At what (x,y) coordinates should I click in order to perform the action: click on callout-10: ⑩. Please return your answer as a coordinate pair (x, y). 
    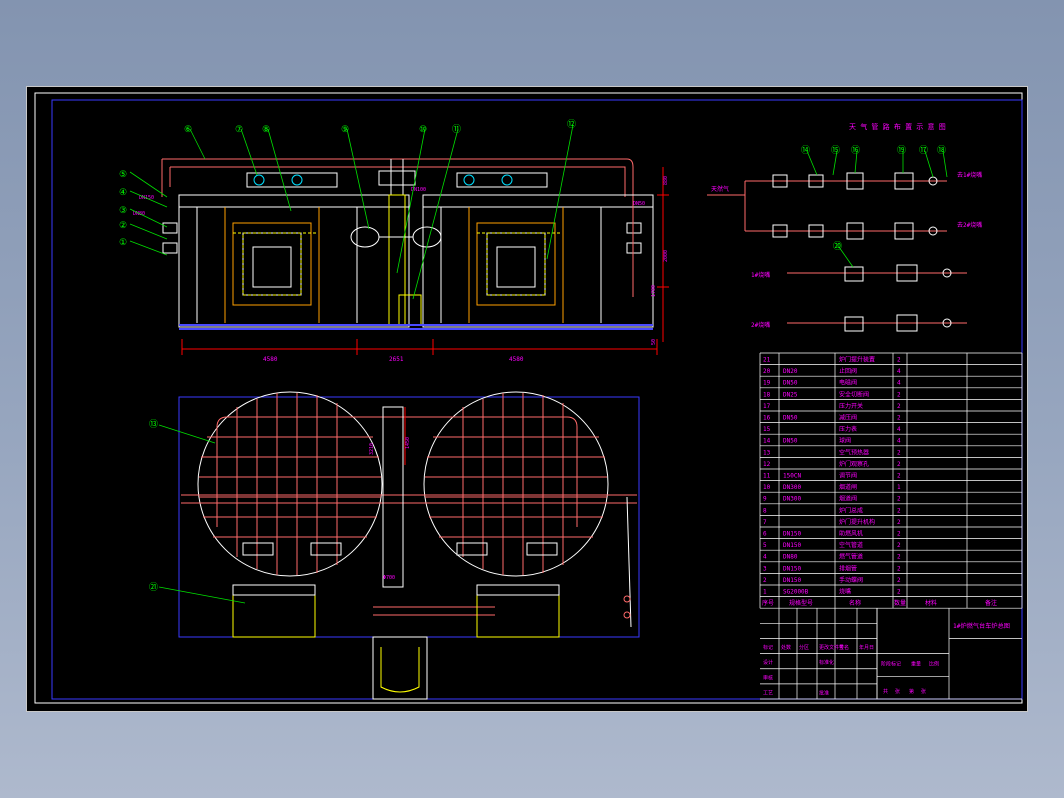
    Looking at the image, I should click on (423, 130).